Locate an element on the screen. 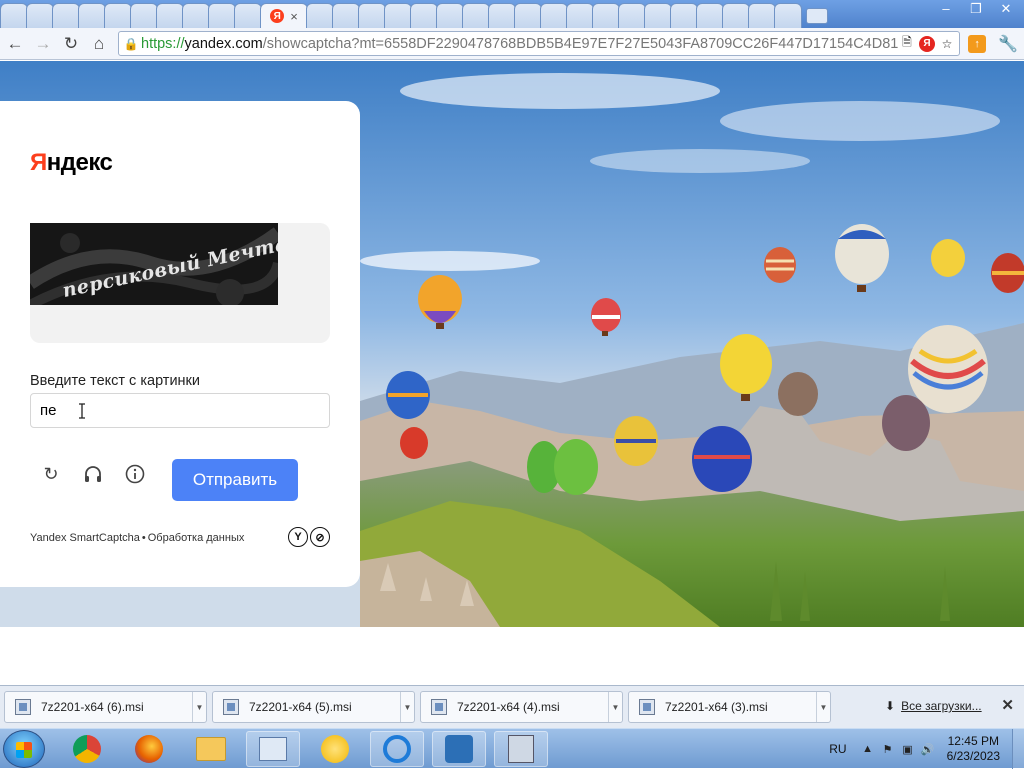 Image resolution: width=1024 pixels, height=769 pixels. bookmark-star-icon: ☆ is located at coordinates (947, 44).